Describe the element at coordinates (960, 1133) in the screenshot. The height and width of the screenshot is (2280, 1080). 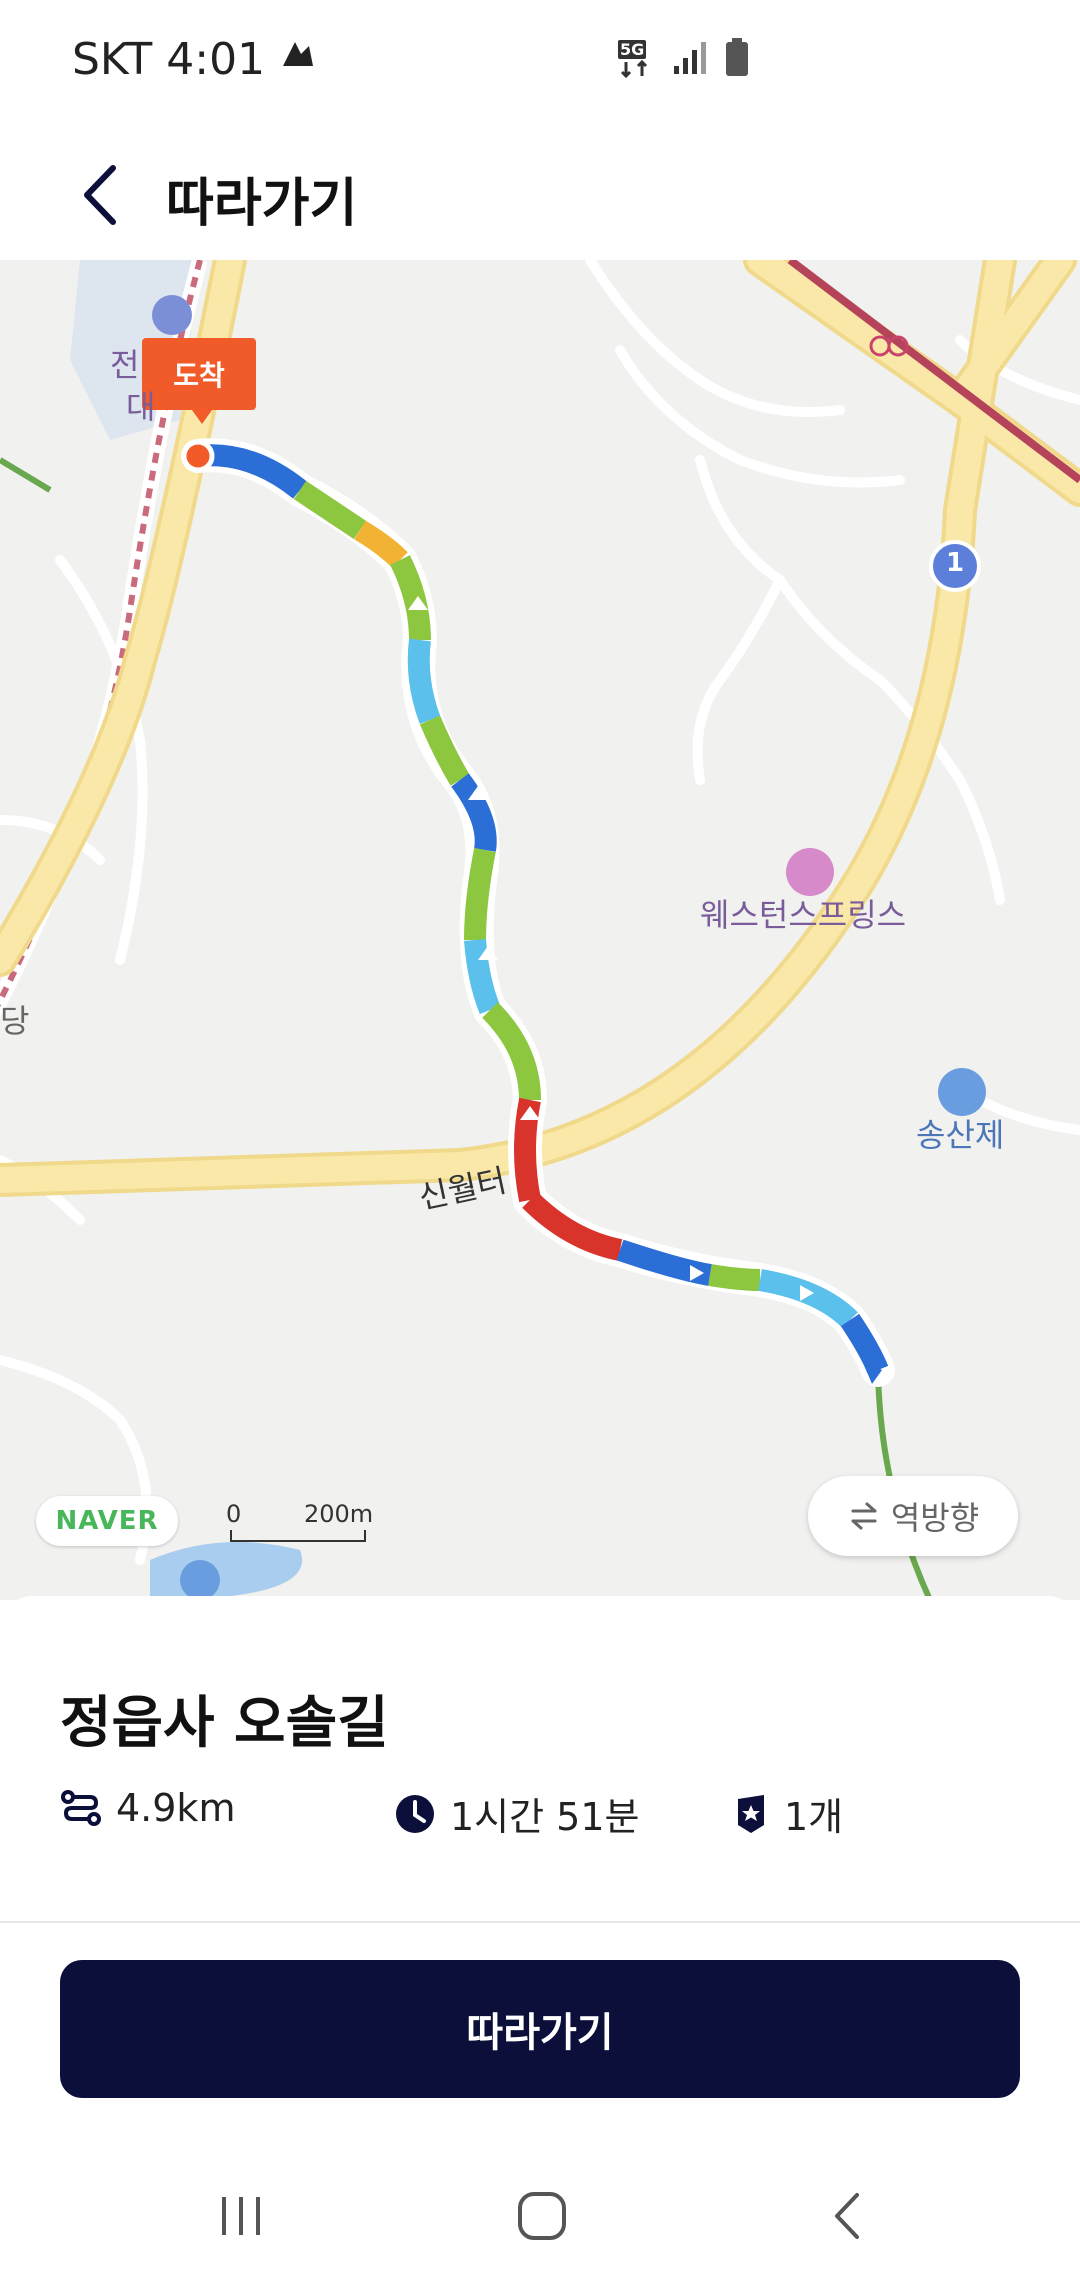
I see `poi-label-songsanje: 송산제` at that location.